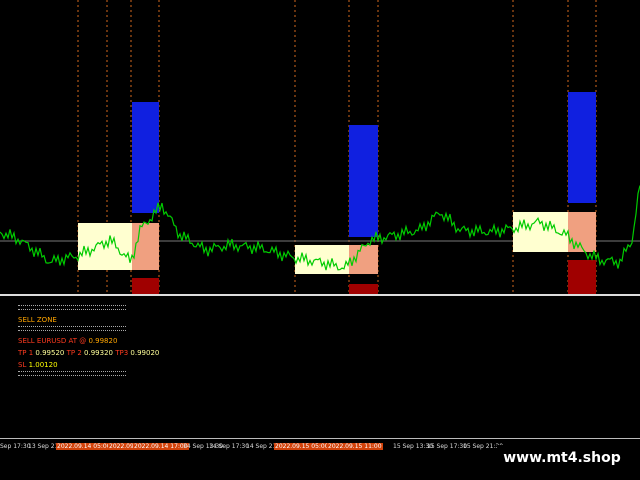 The width and height of the screenshot is (640, 480). I want to click on time-axis-label: Sep 17:30, so click(15, 446).